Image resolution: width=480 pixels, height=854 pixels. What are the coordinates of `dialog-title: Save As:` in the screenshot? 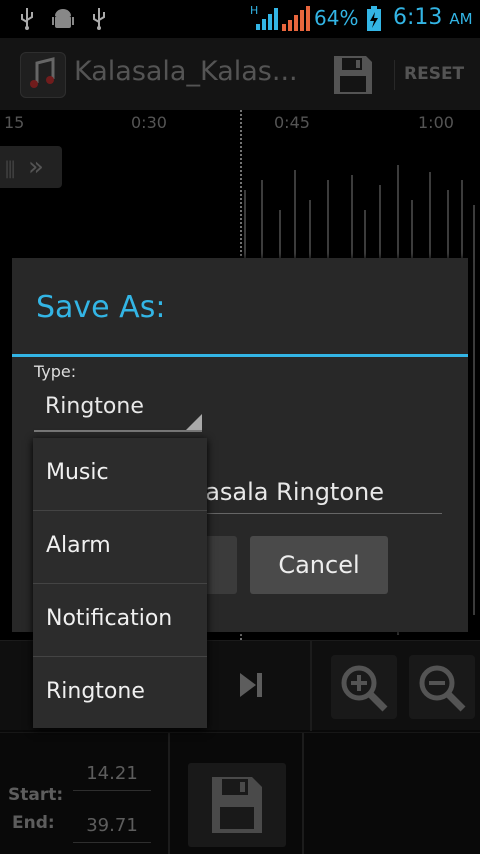 It's located at (101, 307).